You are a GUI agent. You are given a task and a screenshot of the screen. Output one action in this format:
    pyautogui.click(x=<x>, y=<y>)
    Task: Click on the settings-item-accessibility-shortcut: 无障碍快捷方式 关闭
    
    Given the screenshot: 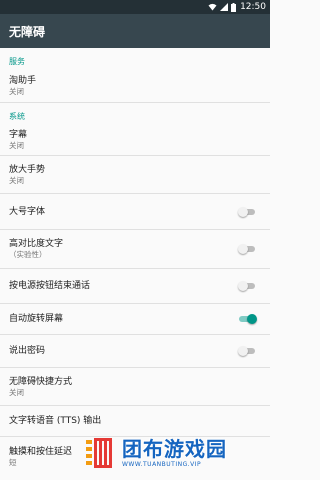 What is the action you would take?
    pyautogui.click(x=135, y=386)
    